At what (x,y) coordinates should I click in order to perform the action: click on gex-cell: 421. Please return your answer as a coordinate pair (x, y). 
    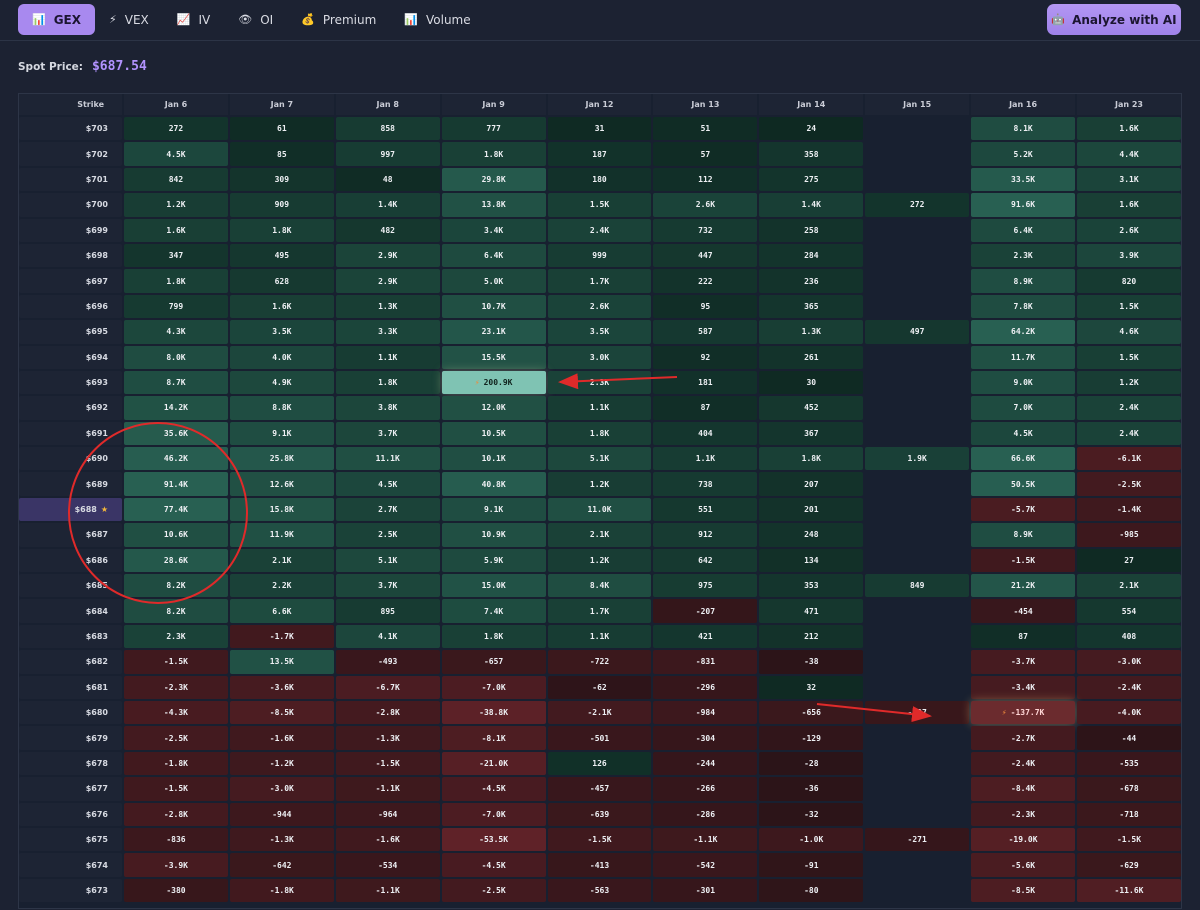
    Looking at the image, I should click on (705, 636).